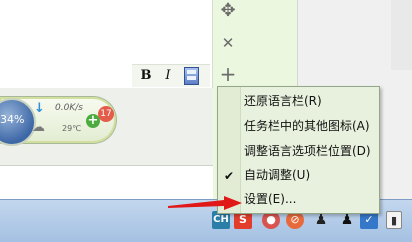 This screenshot has width=412, height=242. I want to click on temperature-label: 29℃, so click(72, 128).